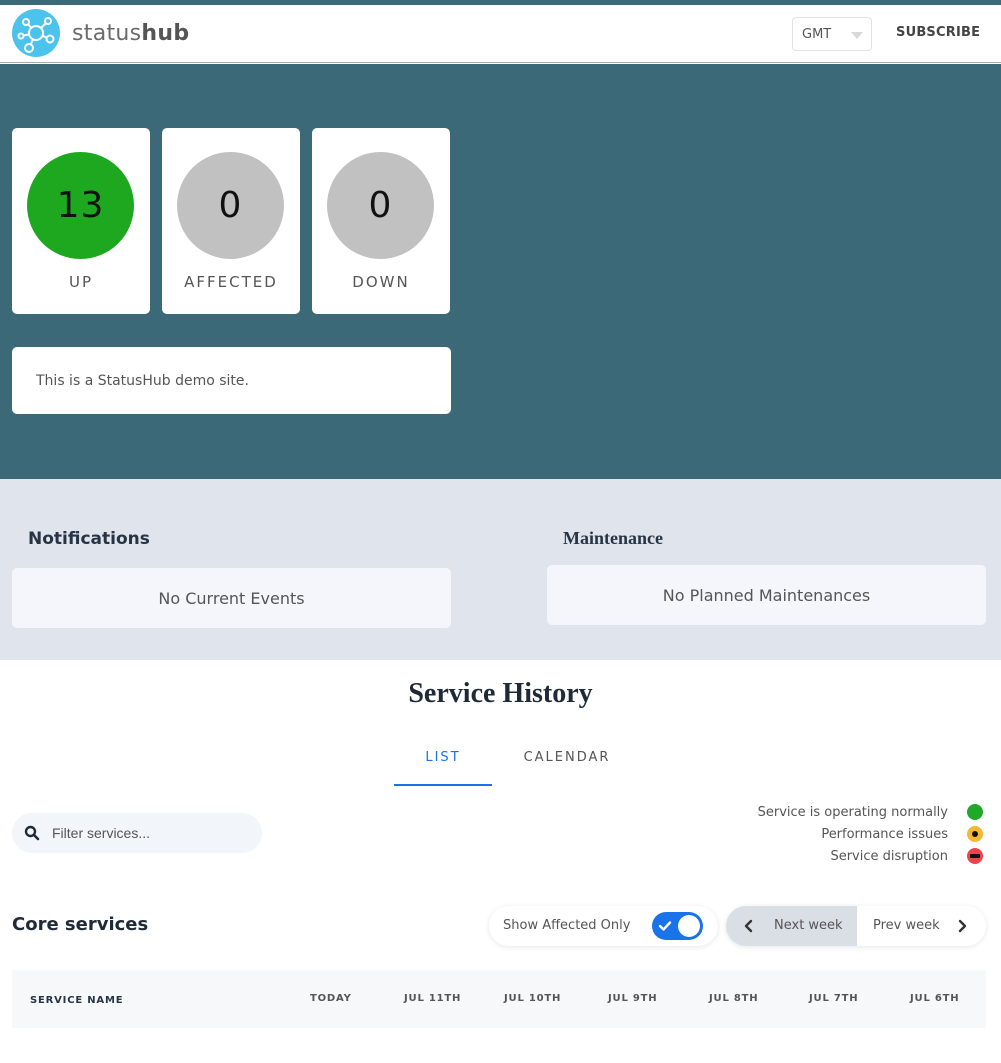  Describe the element at coordinates (443, 768) in the screenshot. I see `tab-list: LIST` at that location.